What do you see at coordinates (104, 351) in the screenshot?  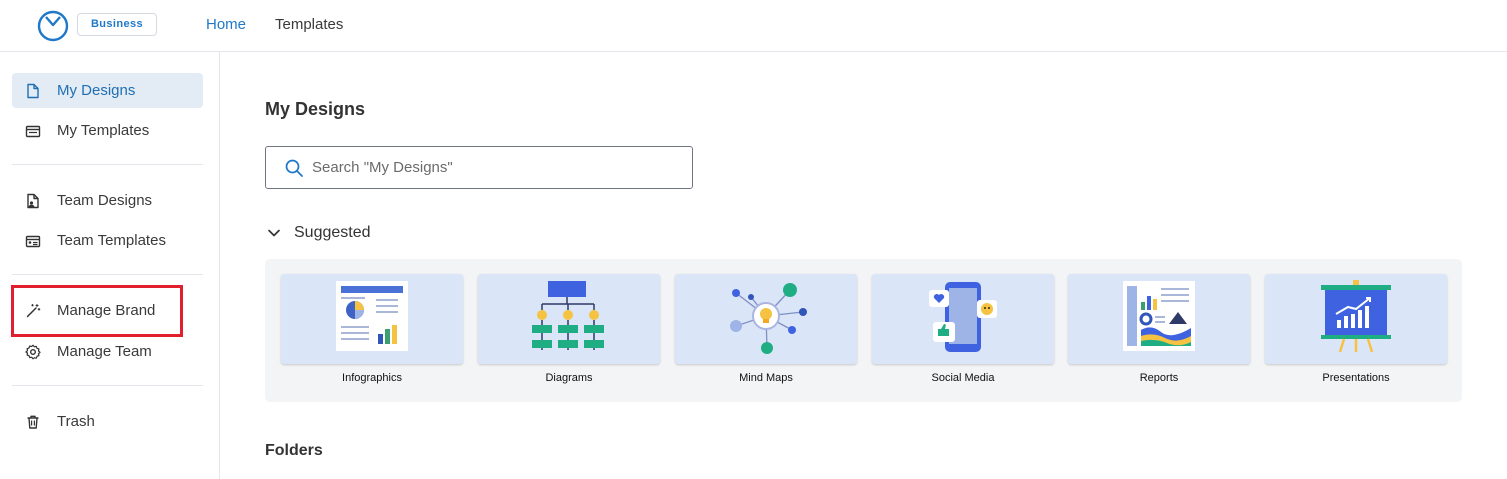 I see `sidebar-item-label: Manage Team` at bounding box center [104, 351].